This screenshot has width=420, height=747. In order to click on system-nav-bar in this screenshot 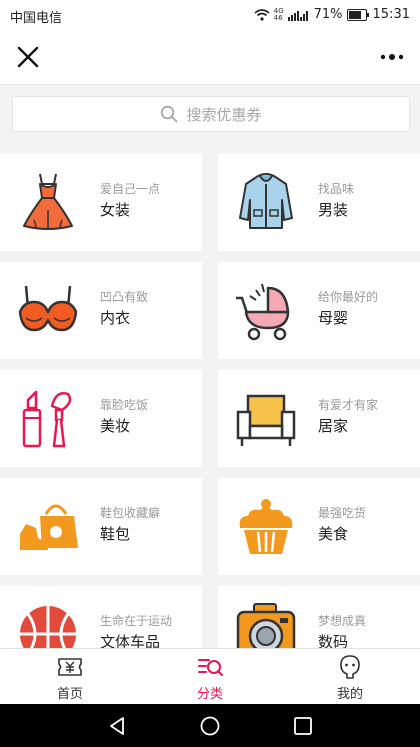, I will do `click(210, 725)`.